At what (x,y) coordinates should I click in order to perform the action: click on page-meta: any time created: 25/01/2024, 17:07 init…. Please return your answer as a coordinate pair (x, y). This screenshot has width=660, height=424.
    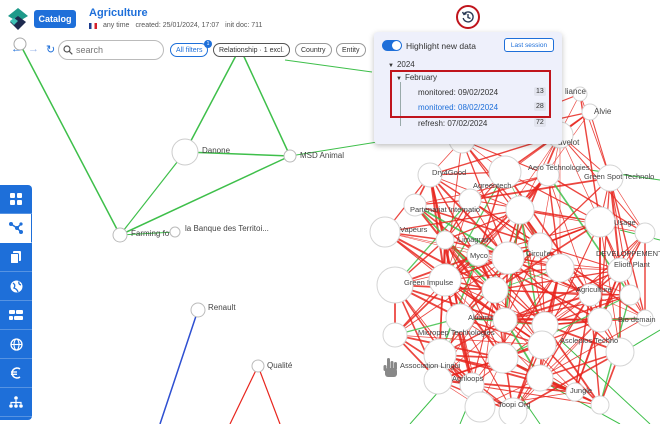
    Looking at the image, I should click on (175, 25).